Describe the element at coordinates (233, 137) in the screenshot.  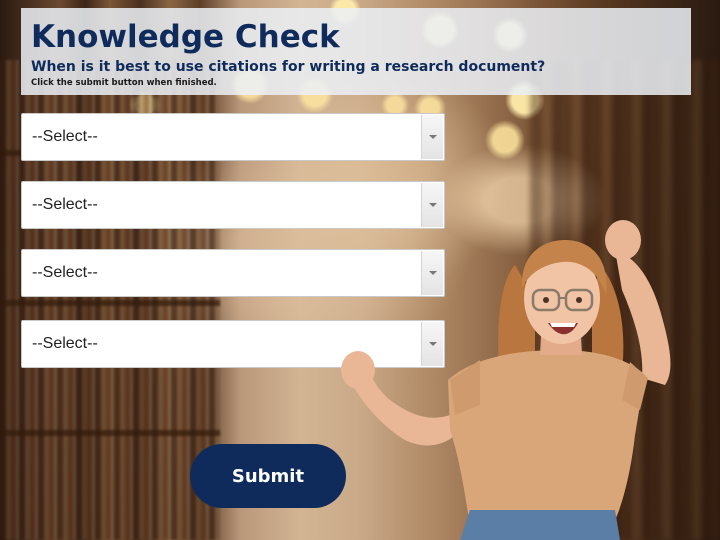
I see `answer-select-1: --Select--` at that location.